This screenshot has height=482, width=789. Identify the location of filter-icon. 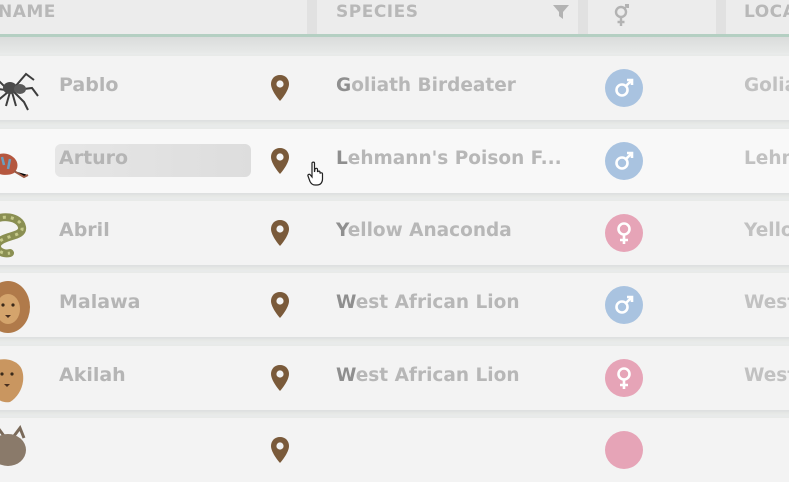
(561, 14).